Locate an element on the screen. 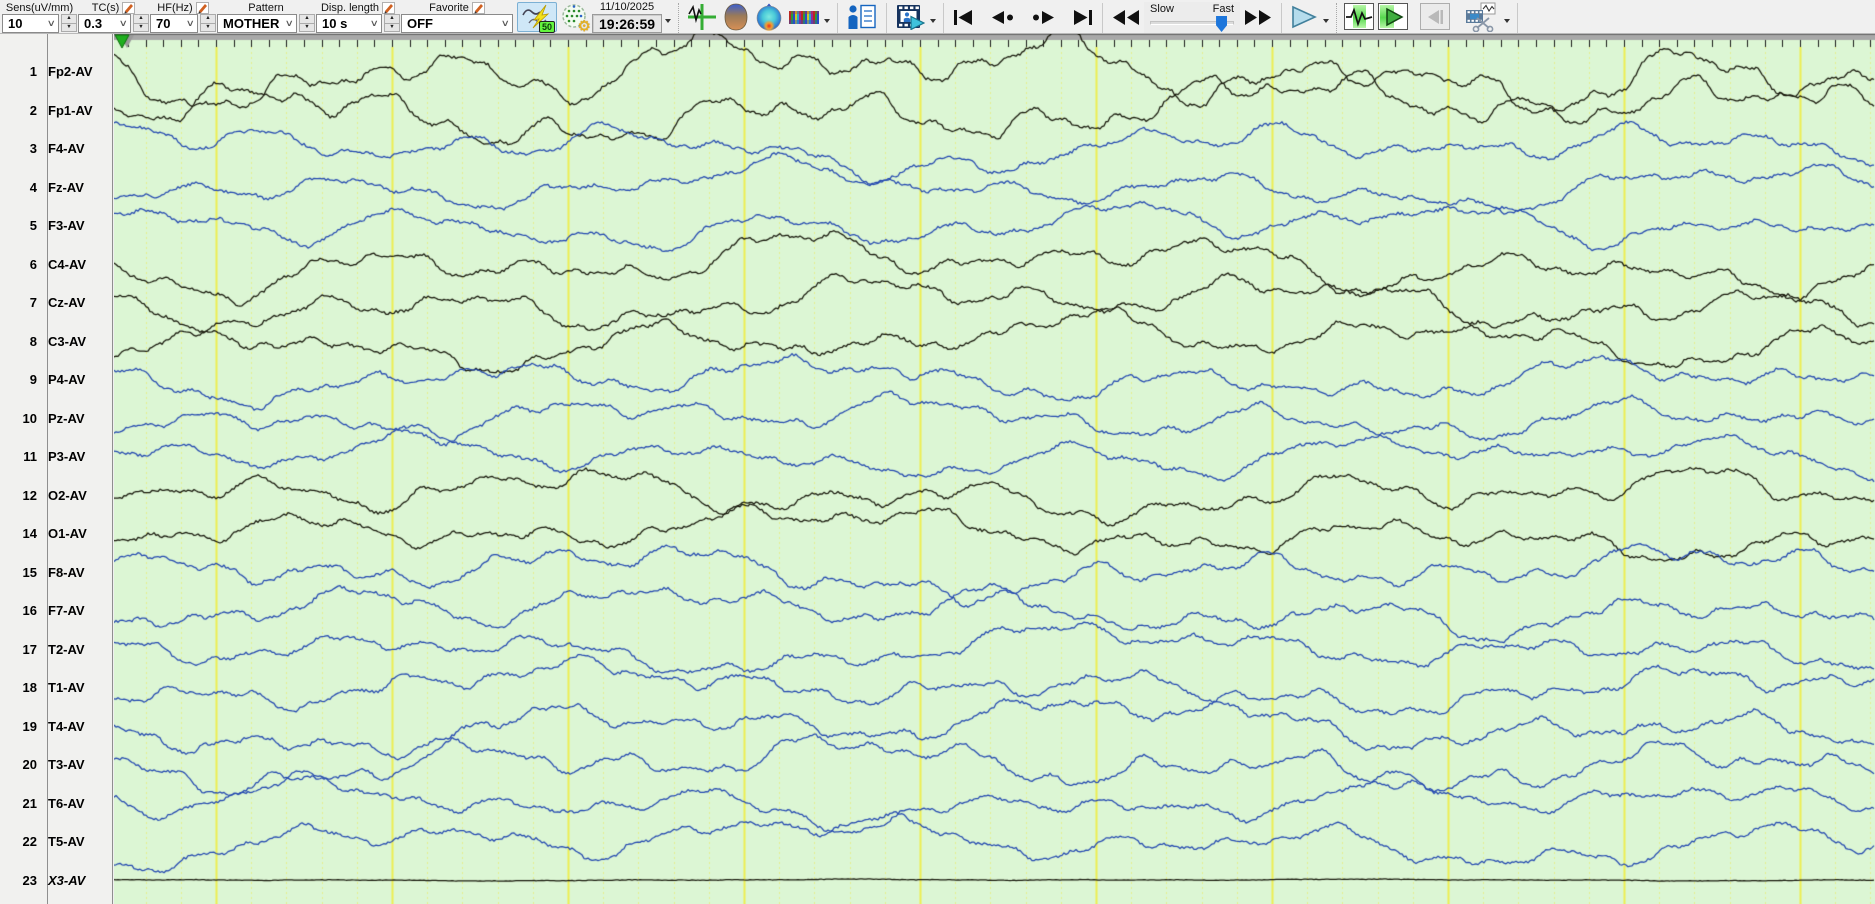 The width and height of the screenshot is (1875, 904). disp-length-group: Disp. length 10 s ∨ ▲ ▼ is located at coordinates (358, 17).